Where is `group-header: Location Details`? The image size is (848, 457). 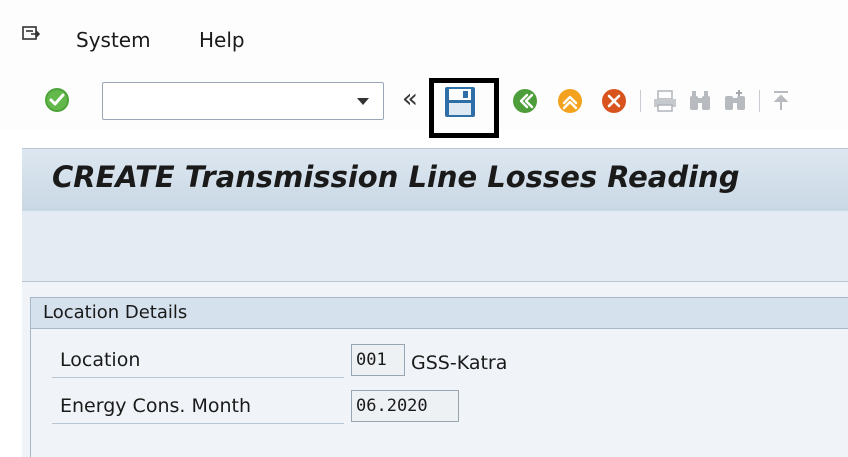
group-header: Location Details is located at coordinates (439, 313).